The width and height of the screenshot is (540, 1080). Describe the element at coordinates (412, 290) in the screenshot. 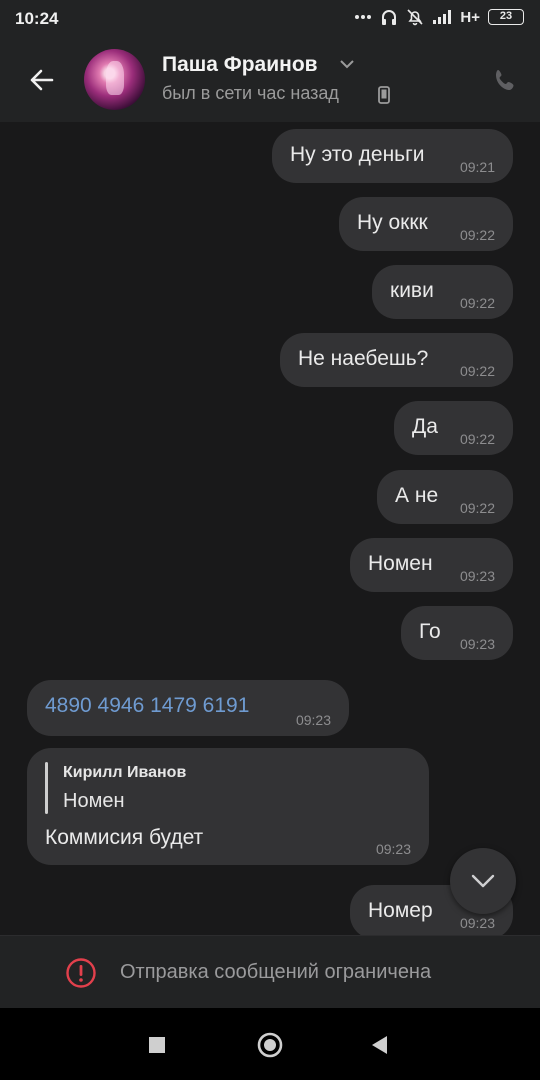

I see `message-text: киви` at that location.